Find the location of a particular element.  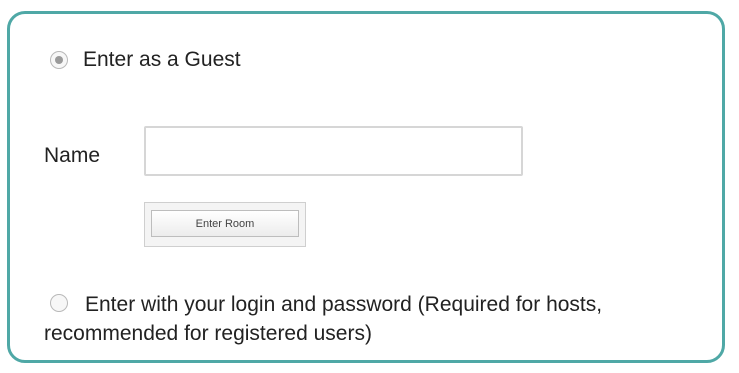

enter-room-button: Enter Room is located at coordinates (225, 223).